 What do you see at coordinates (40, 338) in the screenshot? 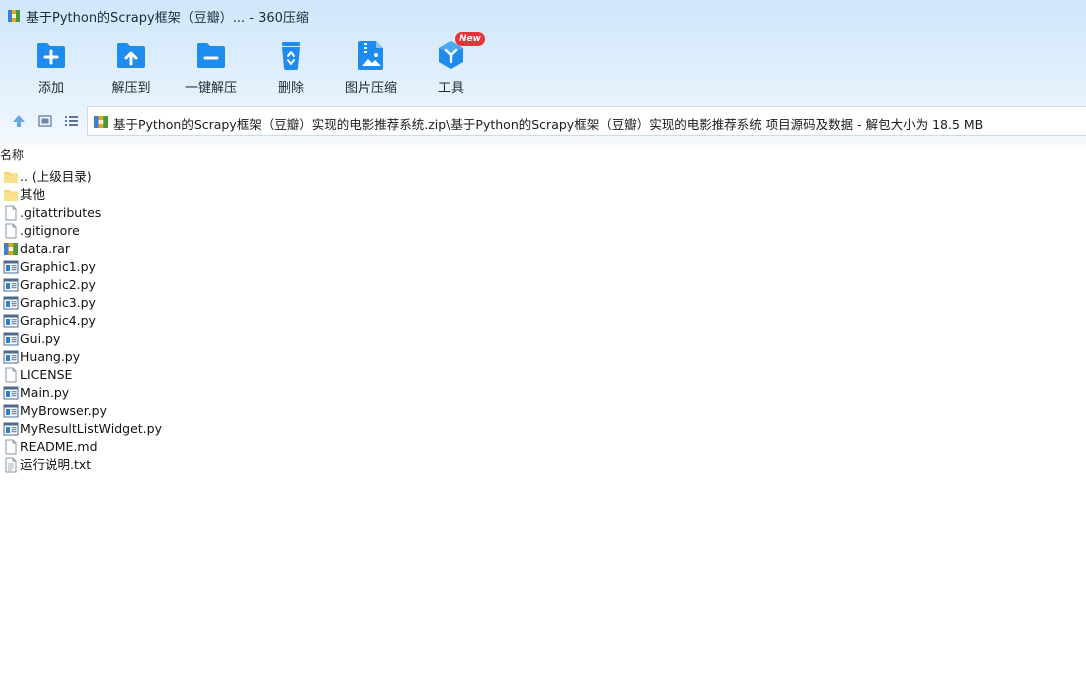
I see `file-name: Gui.py` at bounding box center [40, 338].